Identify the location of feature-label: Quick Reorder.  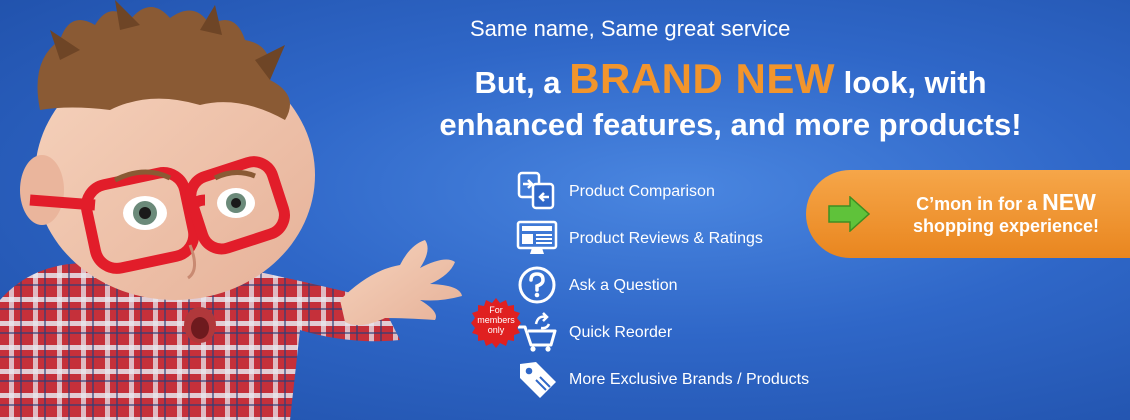
(621, 332).